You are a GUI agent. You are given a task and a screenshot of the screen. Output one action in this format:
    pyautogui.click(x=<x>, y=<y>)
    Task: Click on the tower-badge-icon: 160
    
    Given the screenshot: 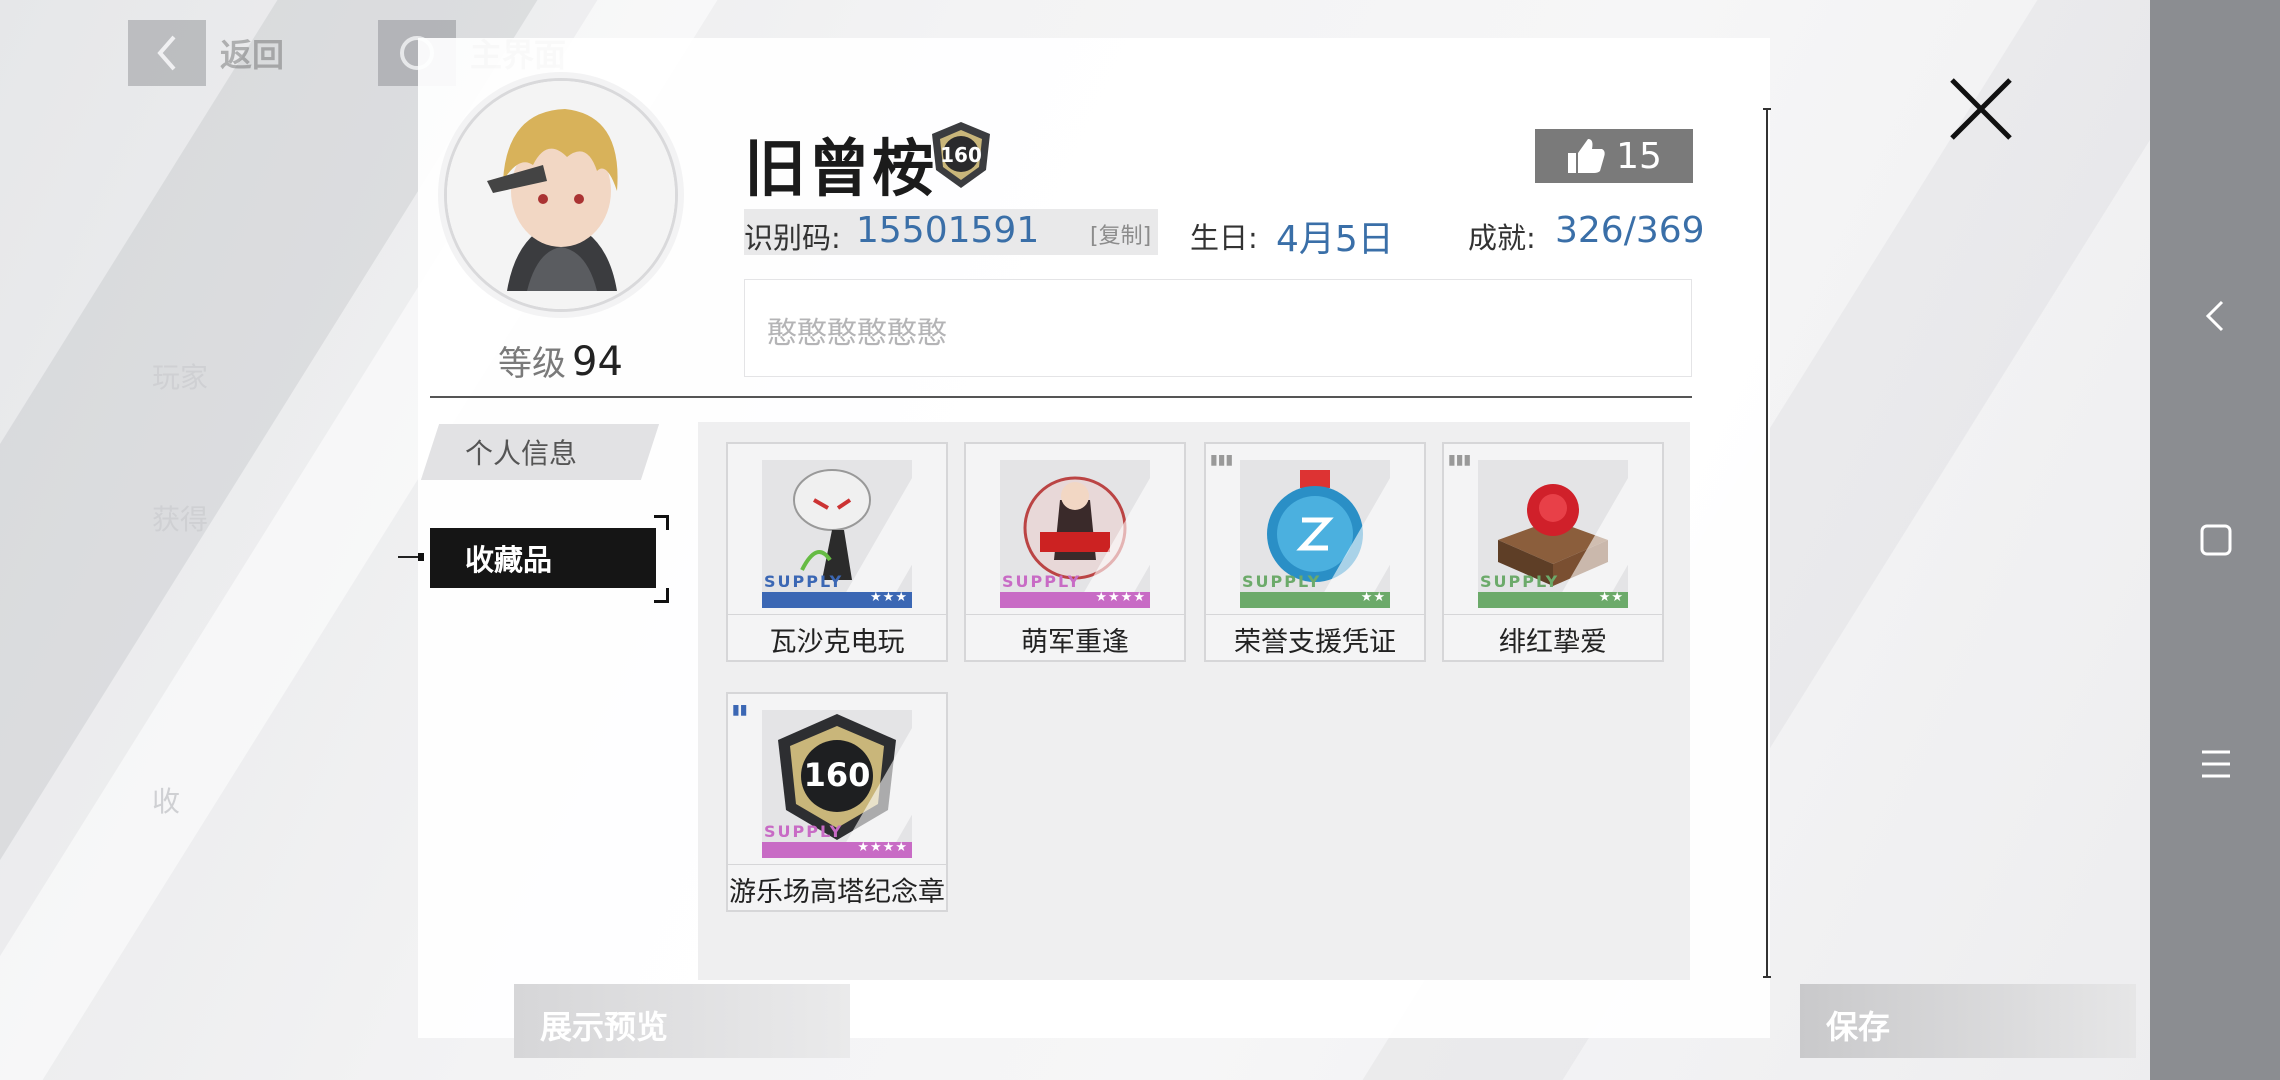 What is the action you would take?
    pyautogui.click(x=961, y=155)
    